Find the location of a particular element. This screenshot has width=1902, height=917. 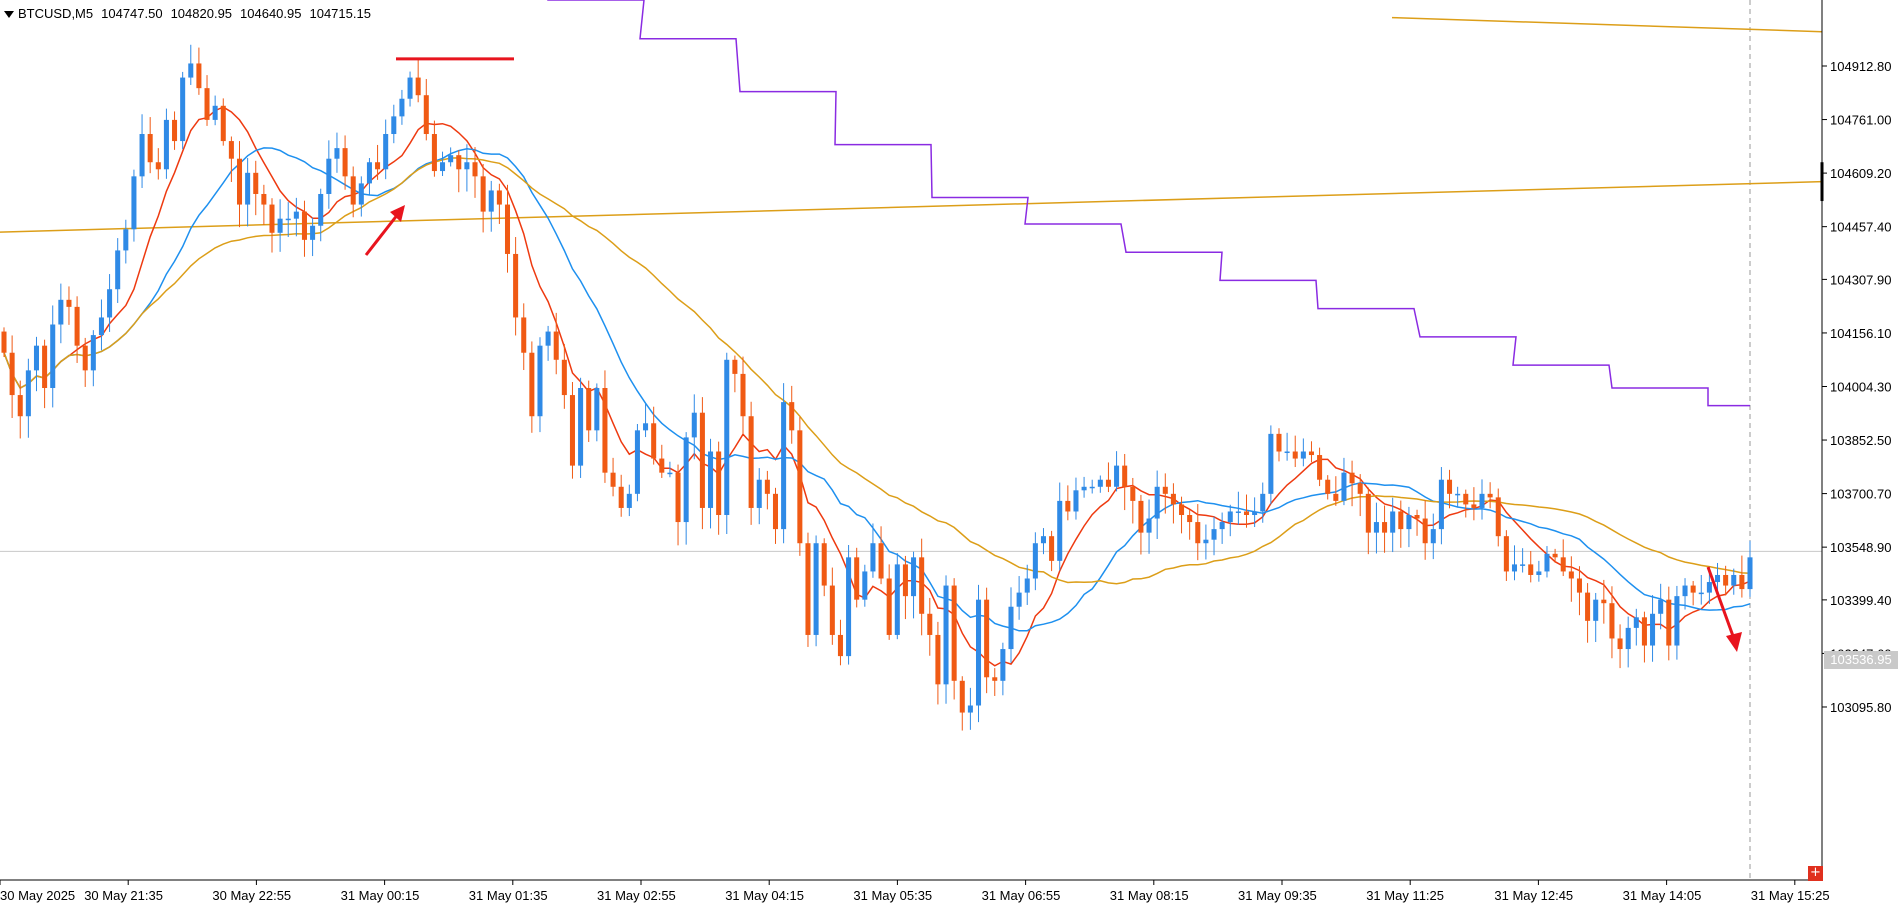

exit-arrow-icon is located at coordinates (1734, 642).